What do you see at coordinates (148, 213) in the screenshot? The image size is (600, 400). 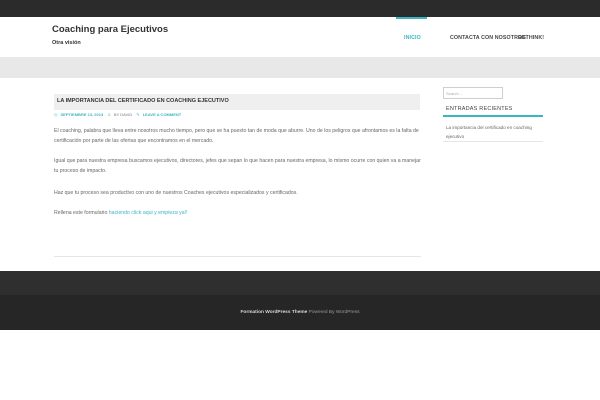 I see `cta-link: haciendo click aqui y empieza ya!!` at bounding box center [148, 213].